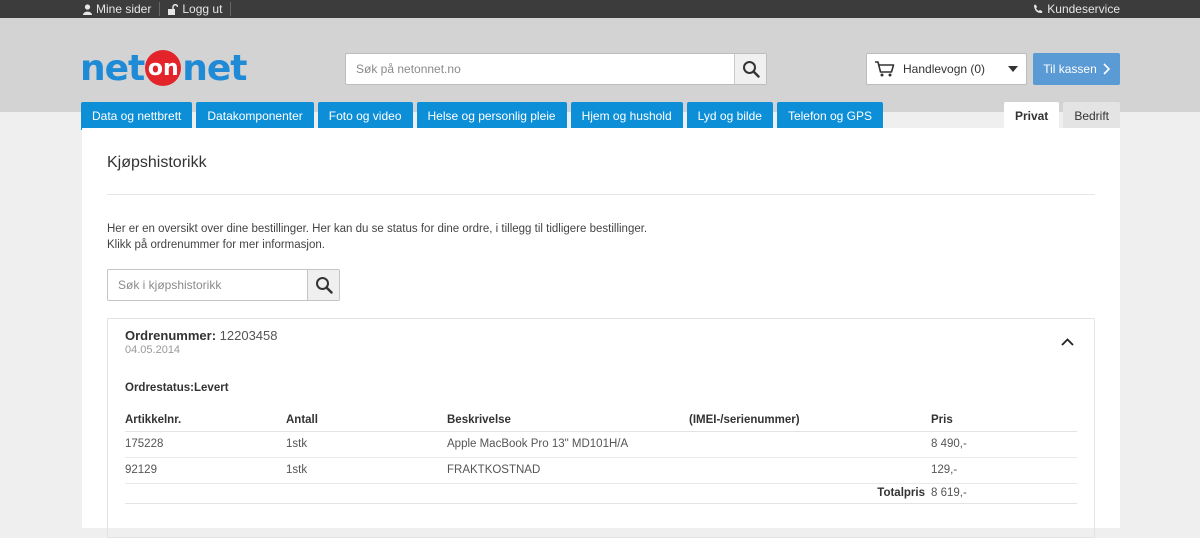  What do you see at coordinates (205, 470) in the screenshot?
I see `article-number: 92129` at bounding box center [205, 470].